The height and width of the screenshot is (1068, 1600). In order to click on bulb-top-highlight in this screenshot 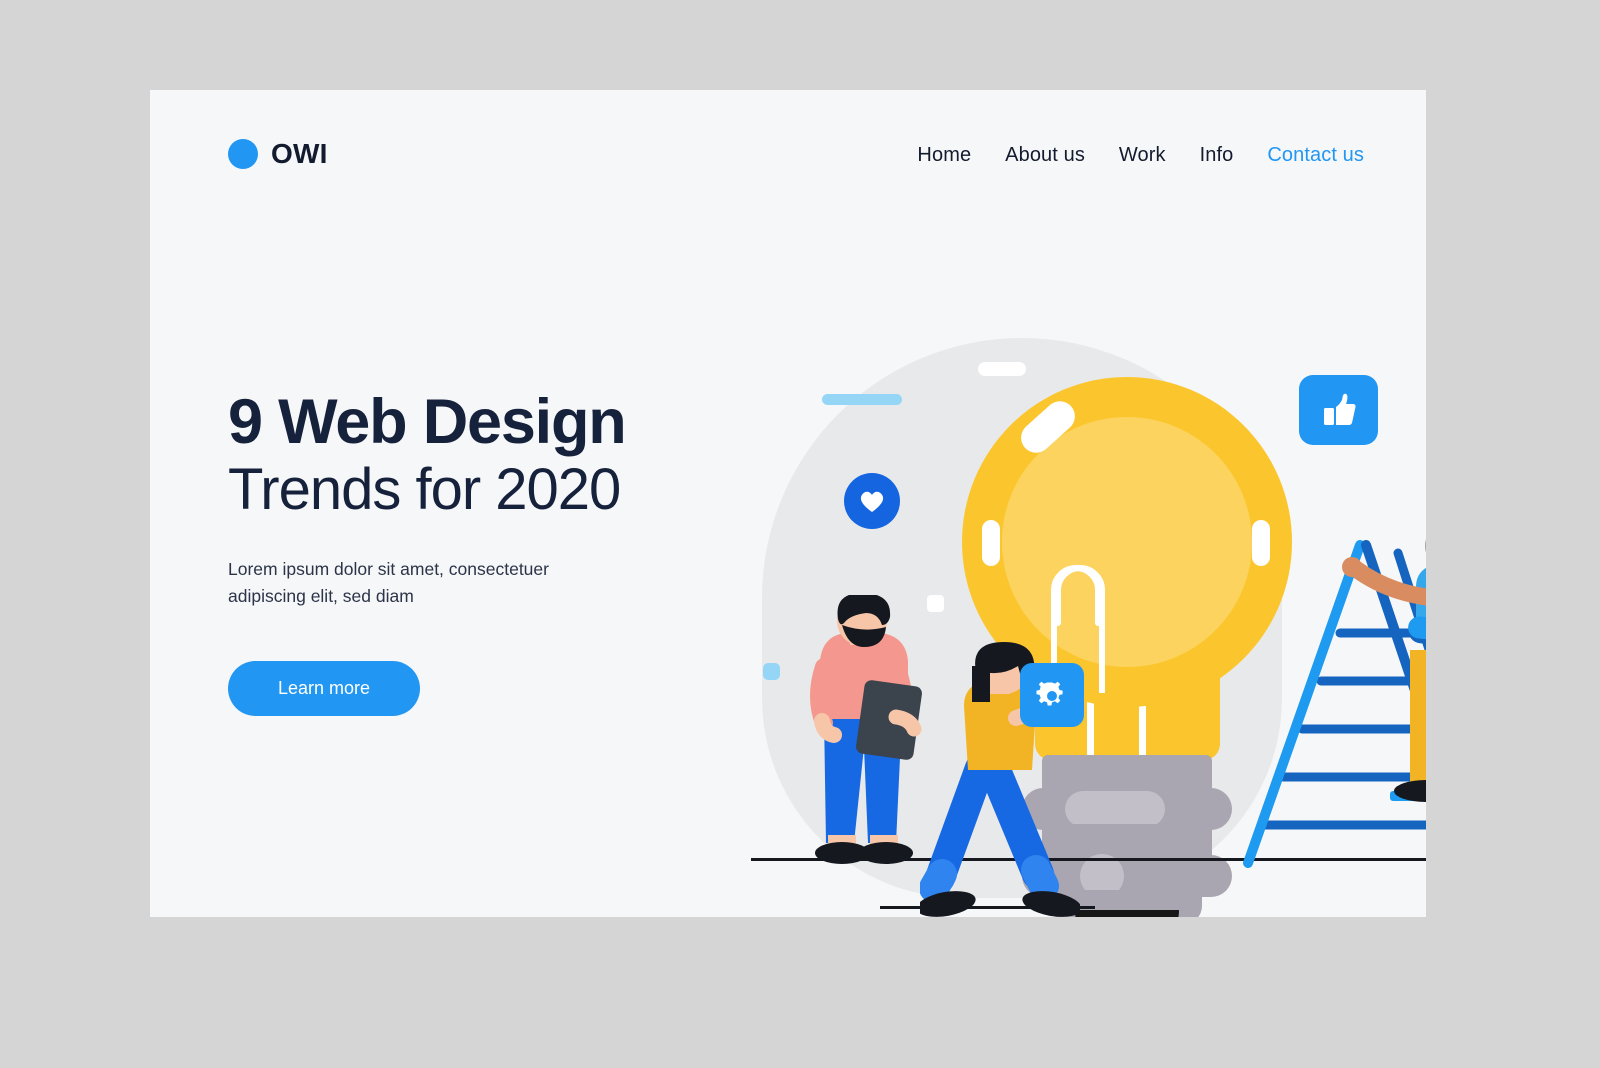, I will do `click(1002, 369)`.